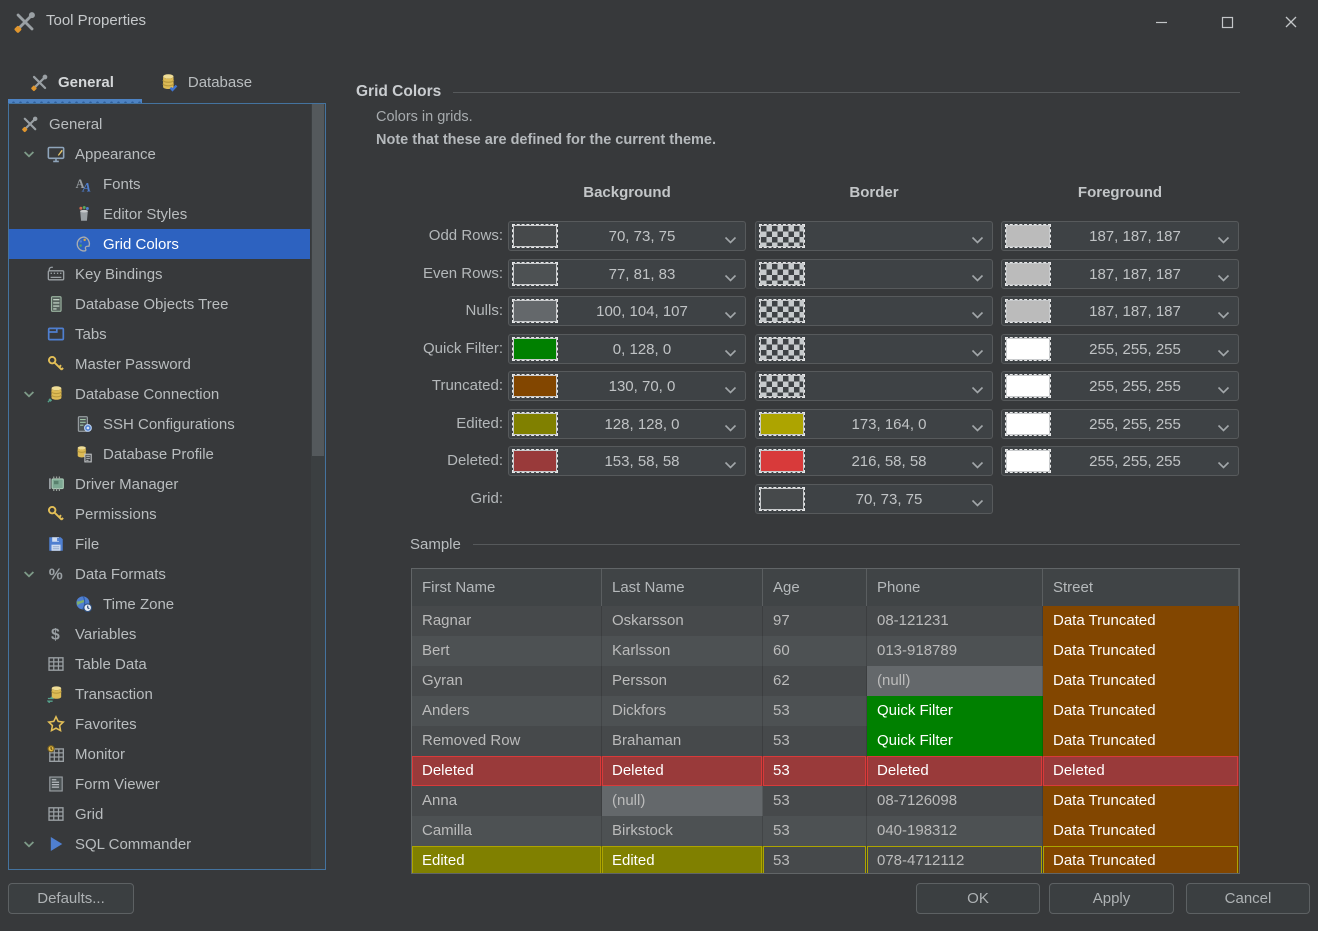 Image resolution: width=1318 pixels, height=931 pixels. I want to click on grid-colors-icon, so click(84, 244).